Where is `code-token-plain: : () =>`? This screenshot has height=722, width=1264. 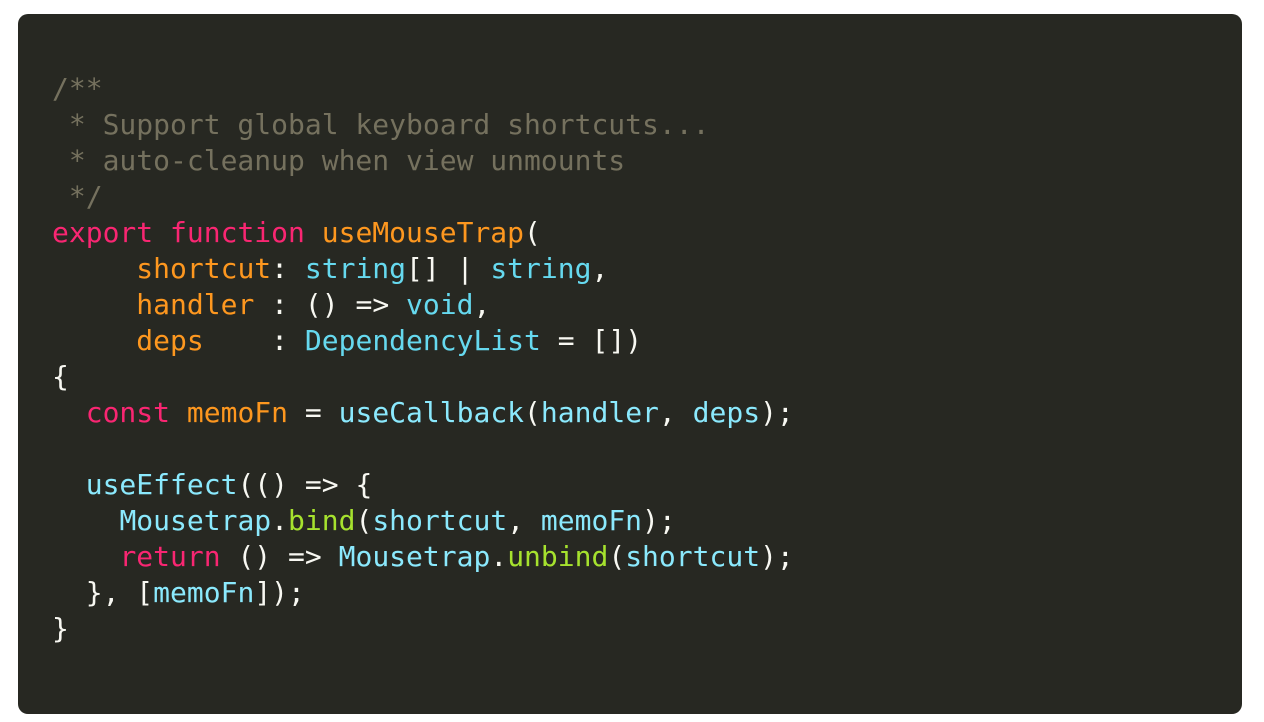 code-token-plain: : () => is located at coordinates (330, 304).